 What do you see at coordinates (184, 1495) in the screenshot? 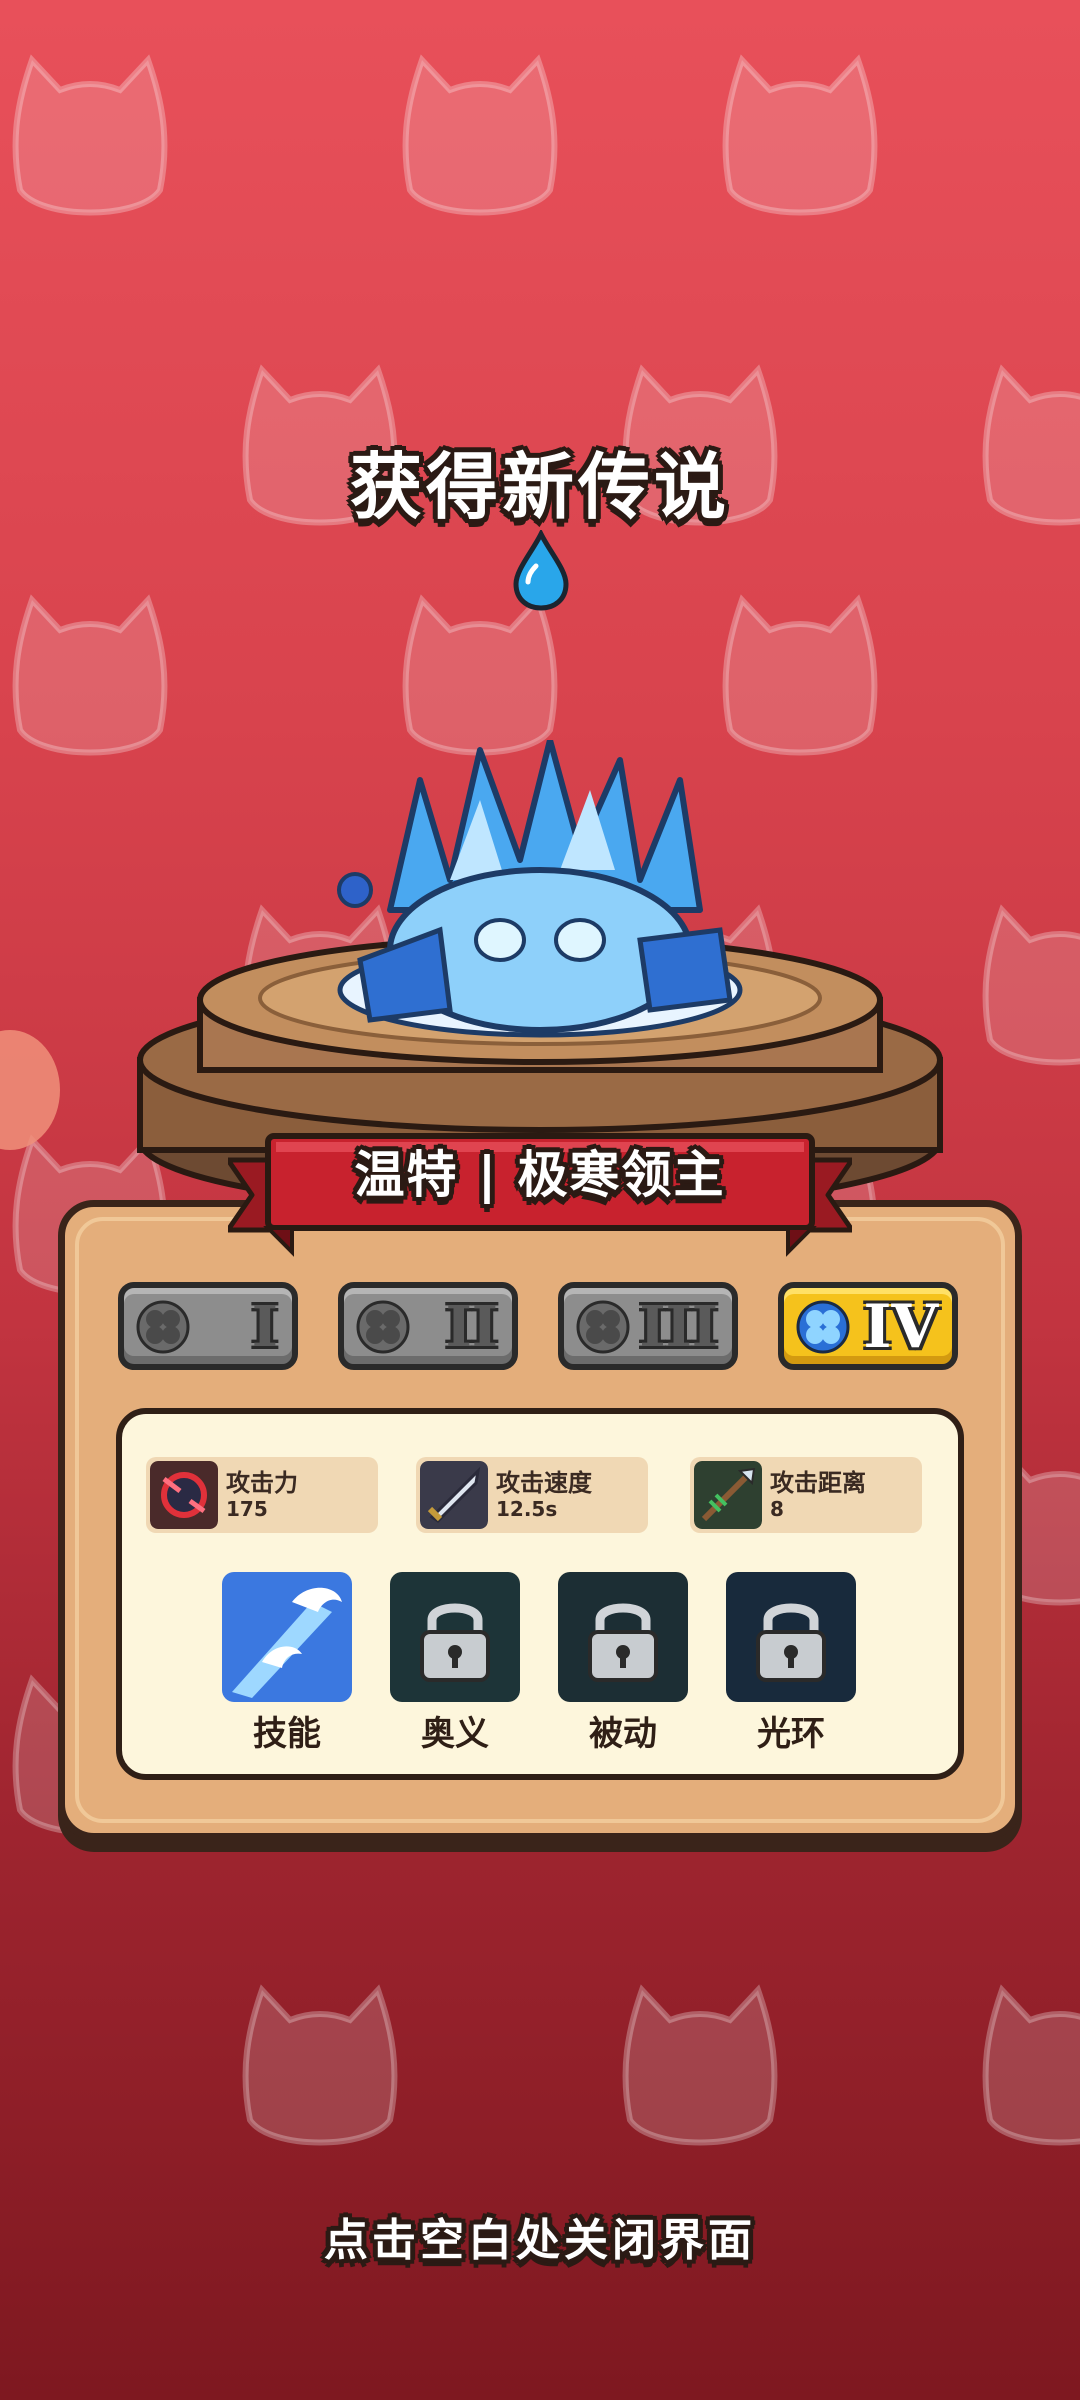
I see `attack-power-icon` at bounding box center [184, 1495].